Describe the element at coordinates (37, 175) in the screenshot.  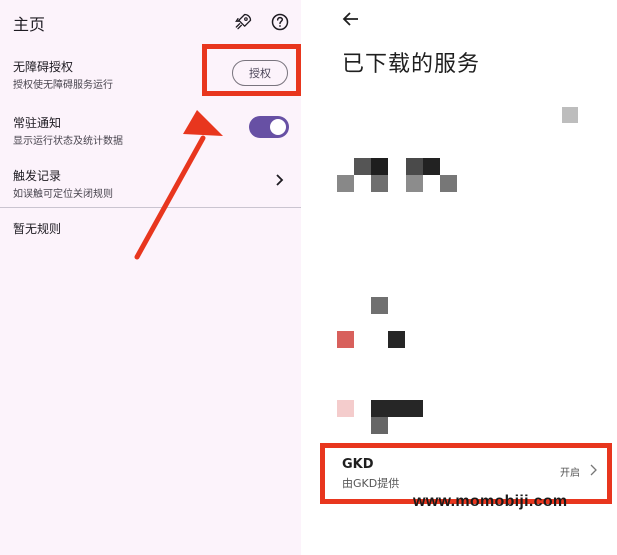
I see `trigger-log-title: 触发记录` at that location.